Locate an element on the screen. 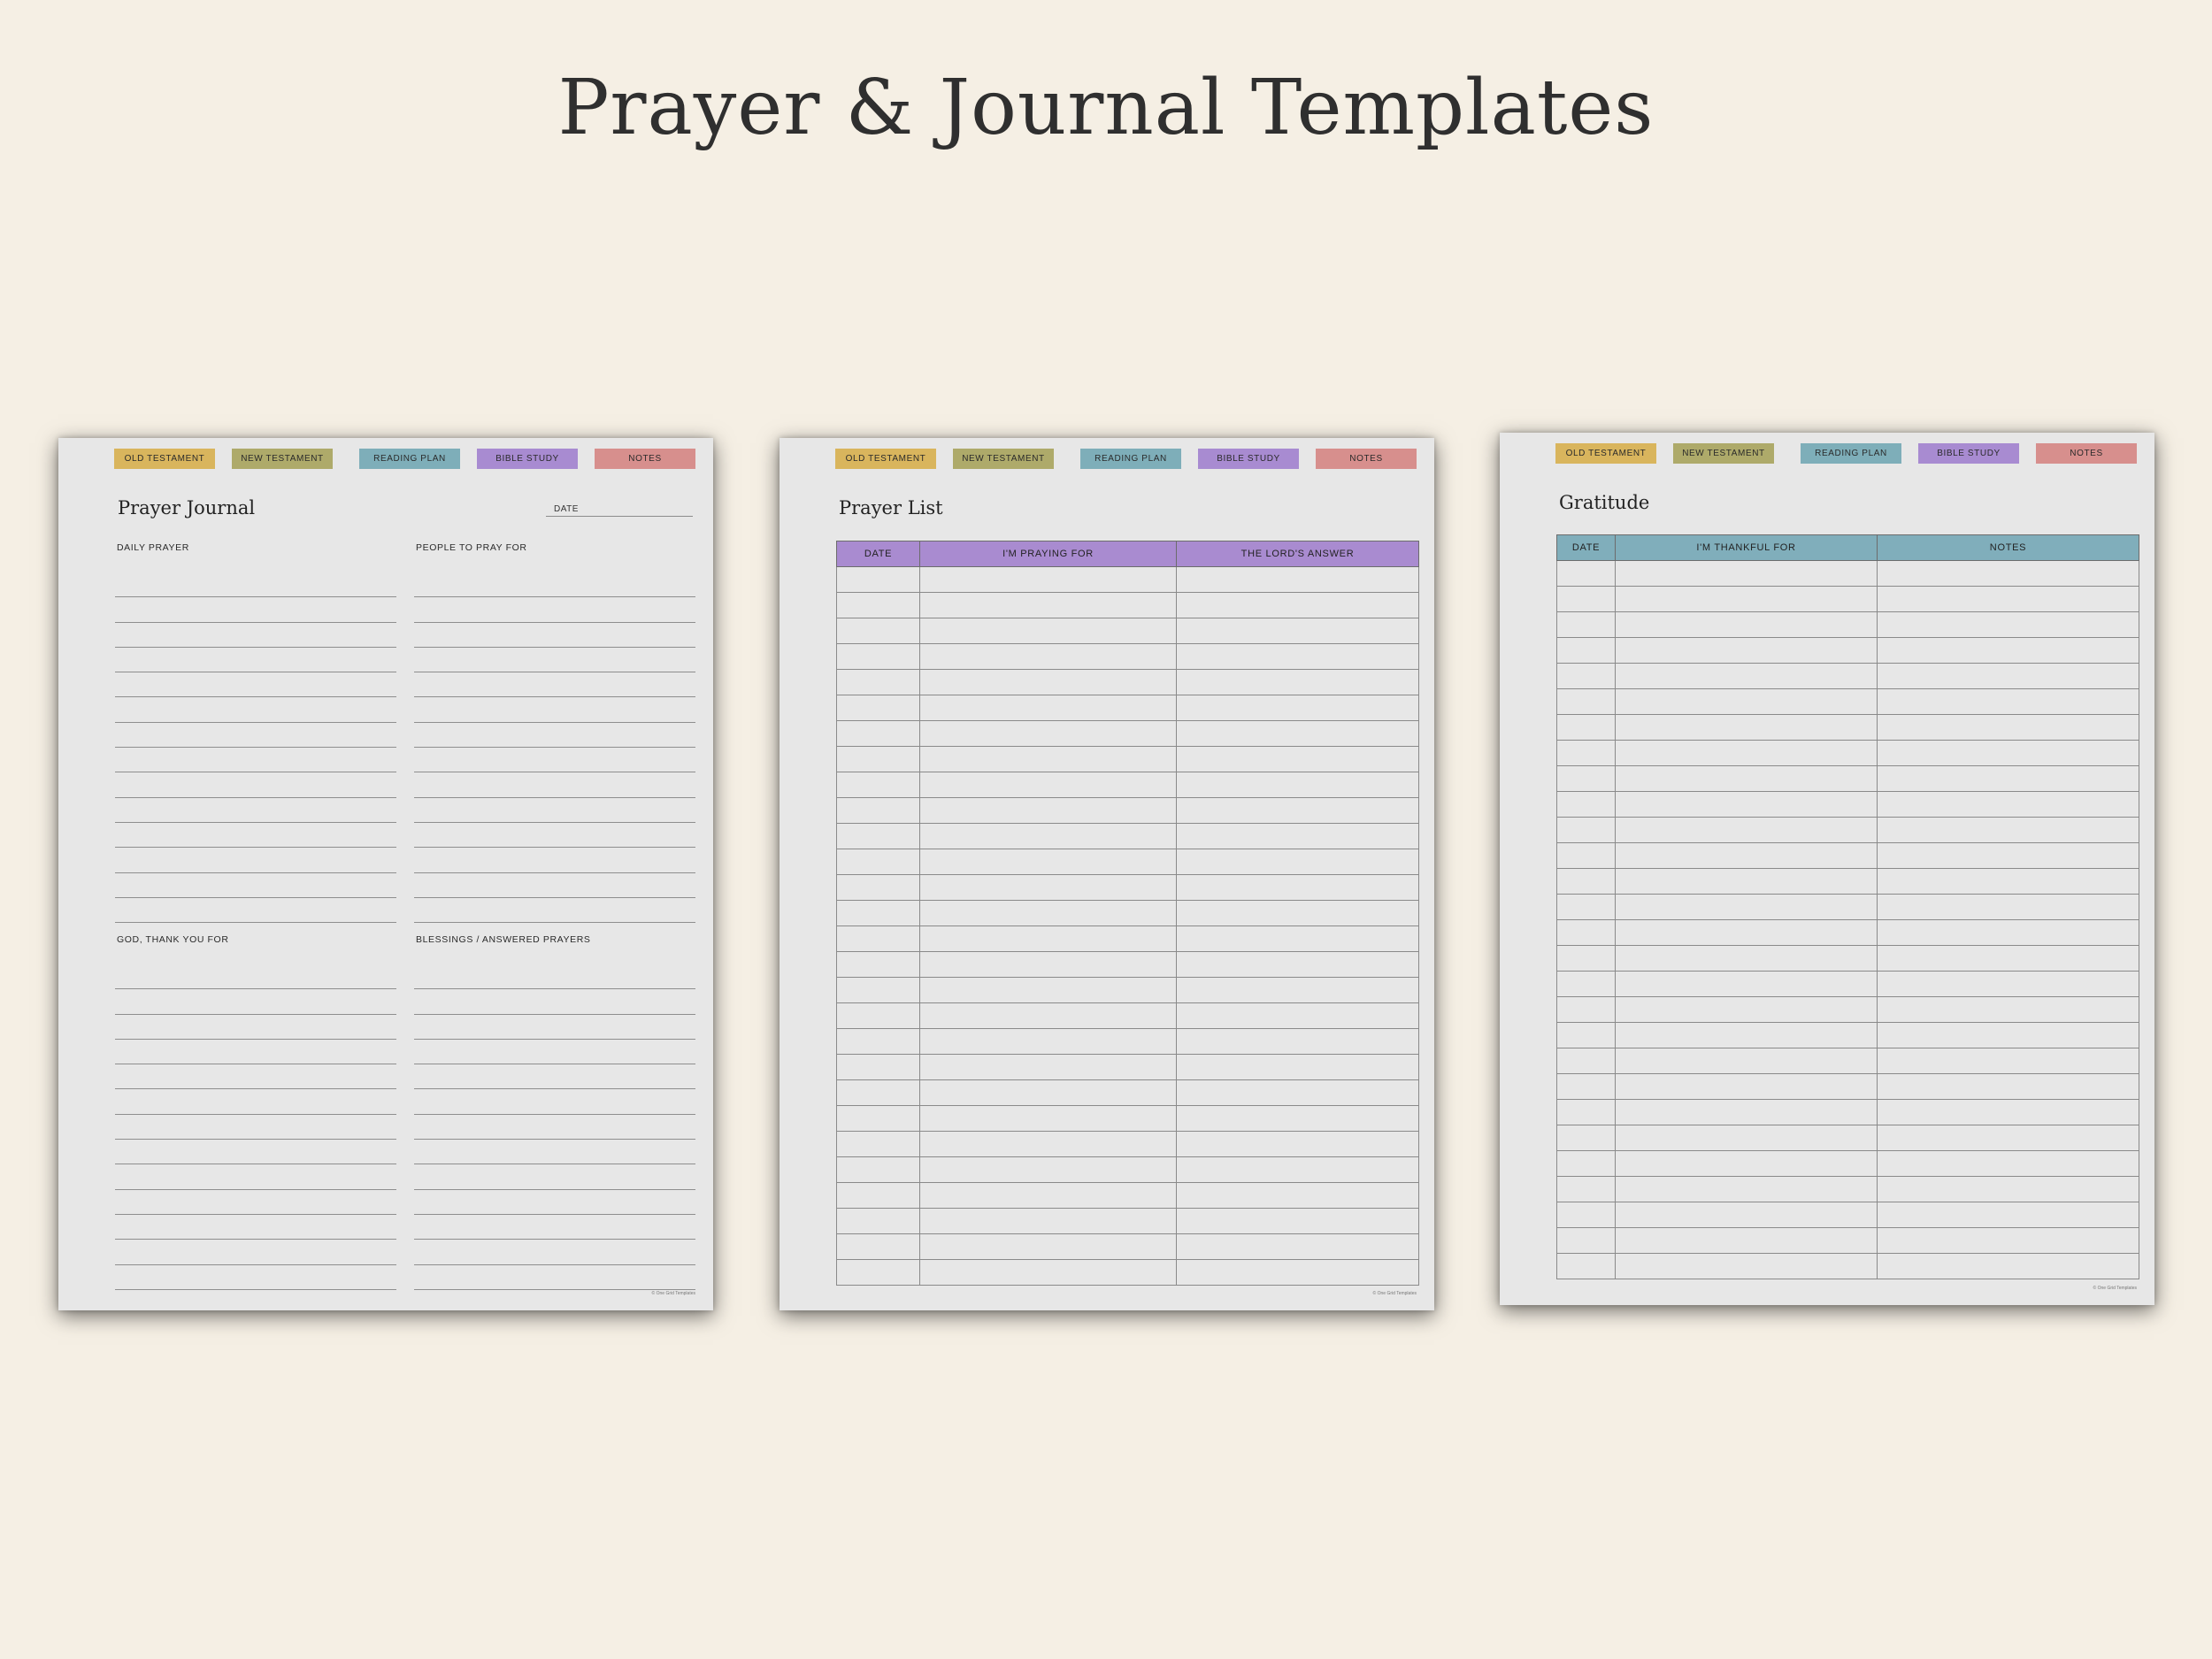  tab-old-testament: OLD TESTAMENT is located at coordinates (164, 459).